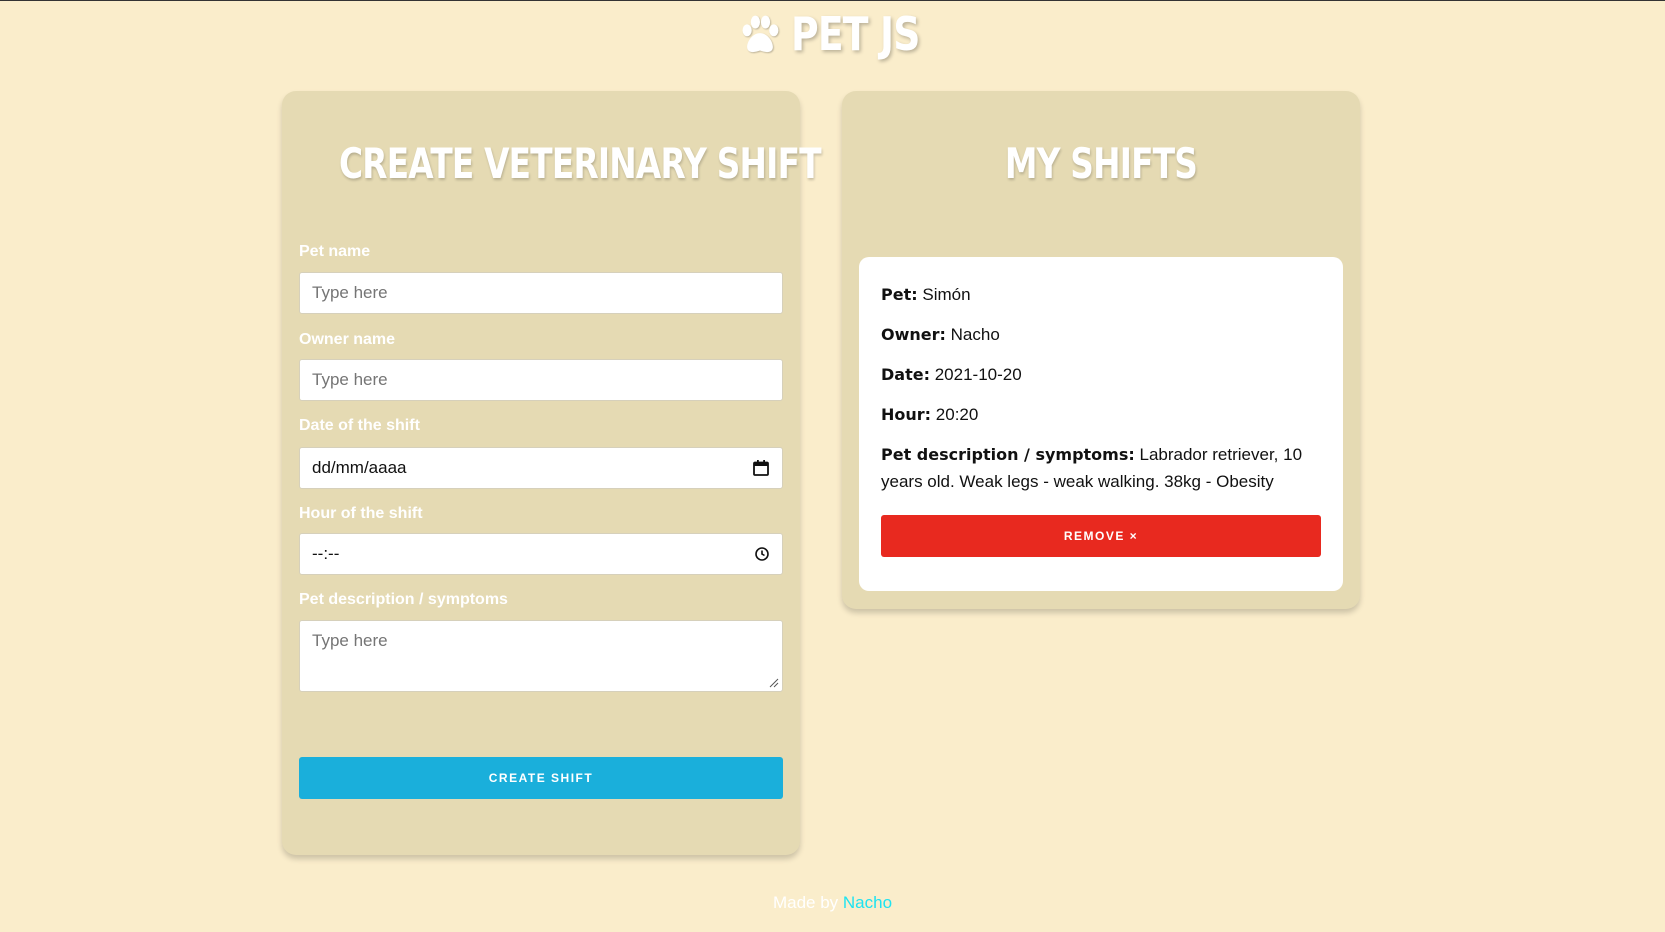 Image resolution: width=1665 pixels, height=932 pixels. Describe the element at coordinates (326, 553) in the screenshot. I see `hour-value: --:--` at that location.